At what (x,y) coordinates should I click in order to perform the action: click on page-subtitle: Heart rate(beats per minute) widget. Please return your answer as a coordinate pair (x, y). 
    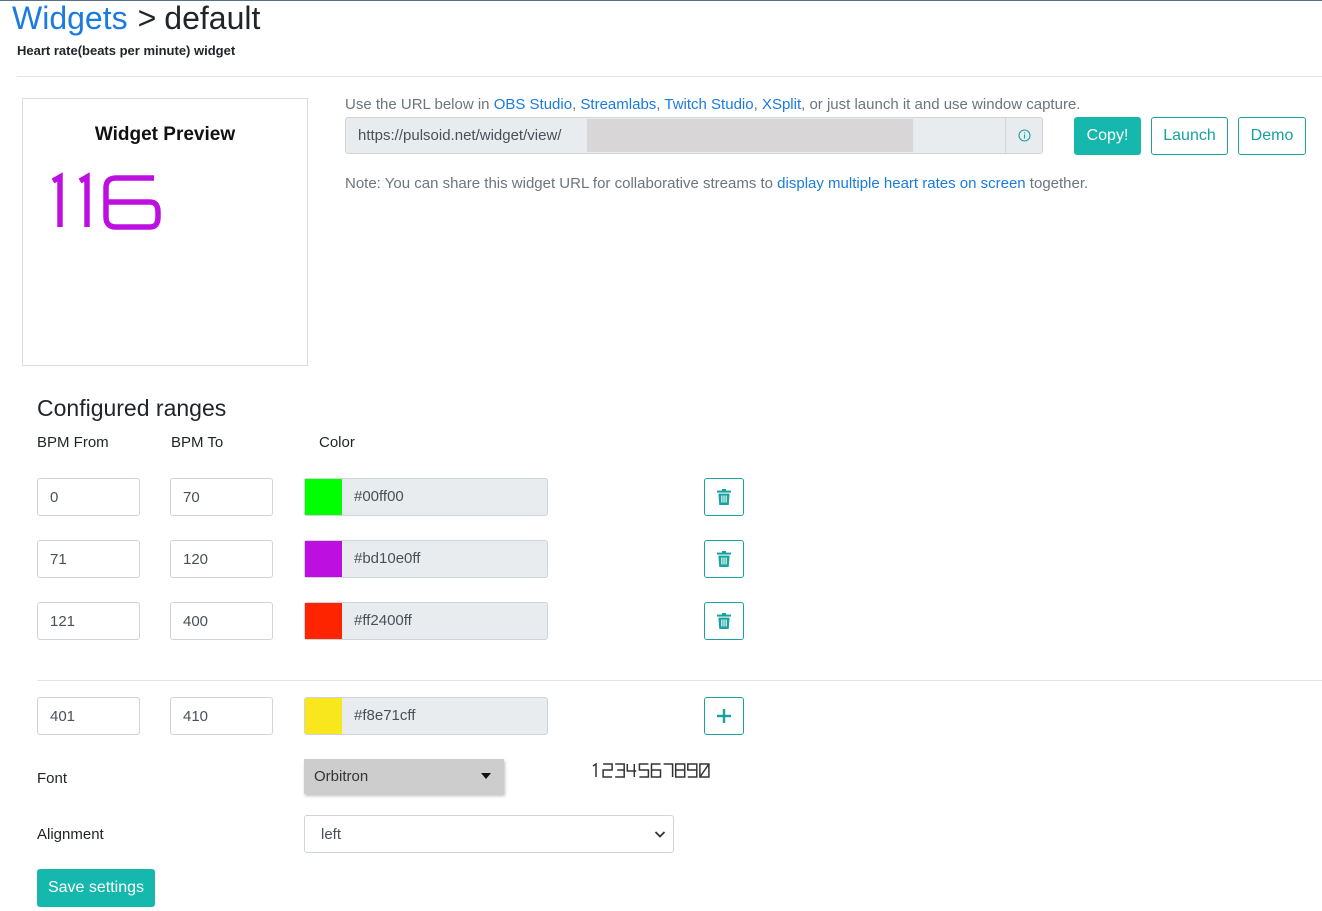
    Looking at the image, I should click on (126, 50).